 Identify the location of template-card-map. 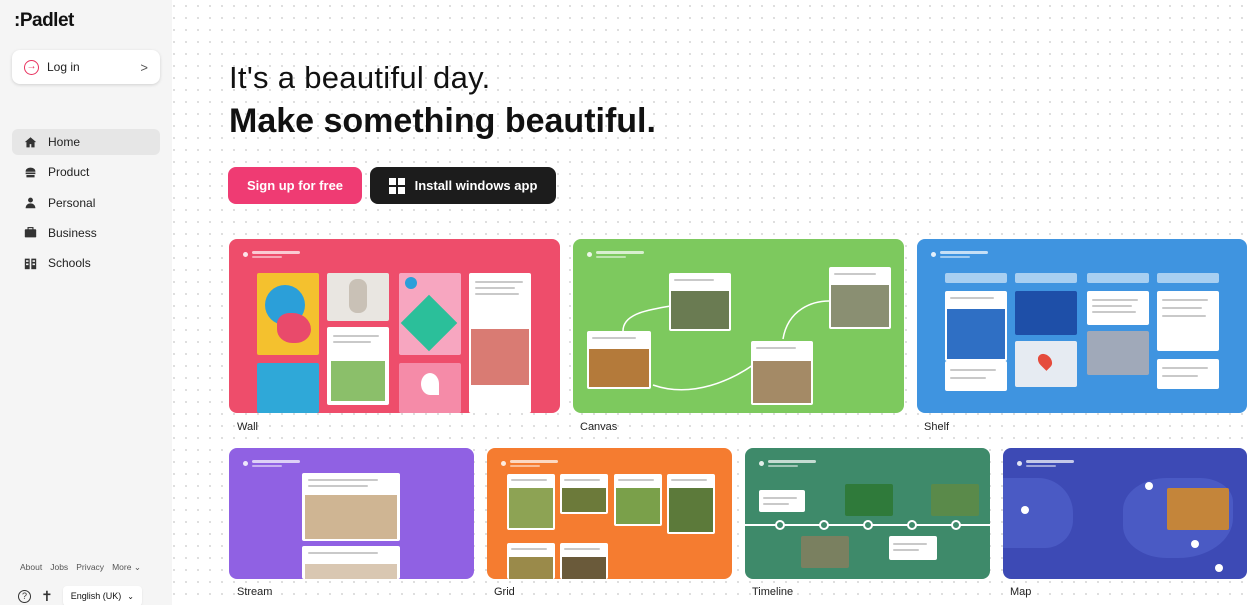
(1125, 513).